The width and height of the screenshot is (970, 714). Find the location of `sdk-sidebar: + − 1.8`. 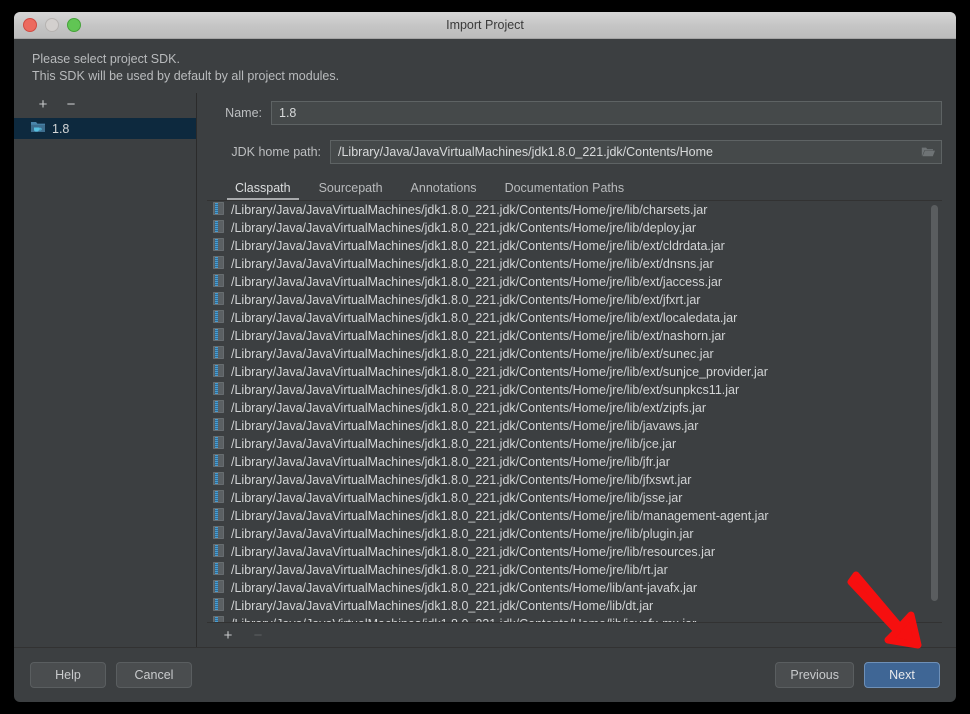

sdk-sidebar: + − 1.8 is located at coordinates (105, 370).